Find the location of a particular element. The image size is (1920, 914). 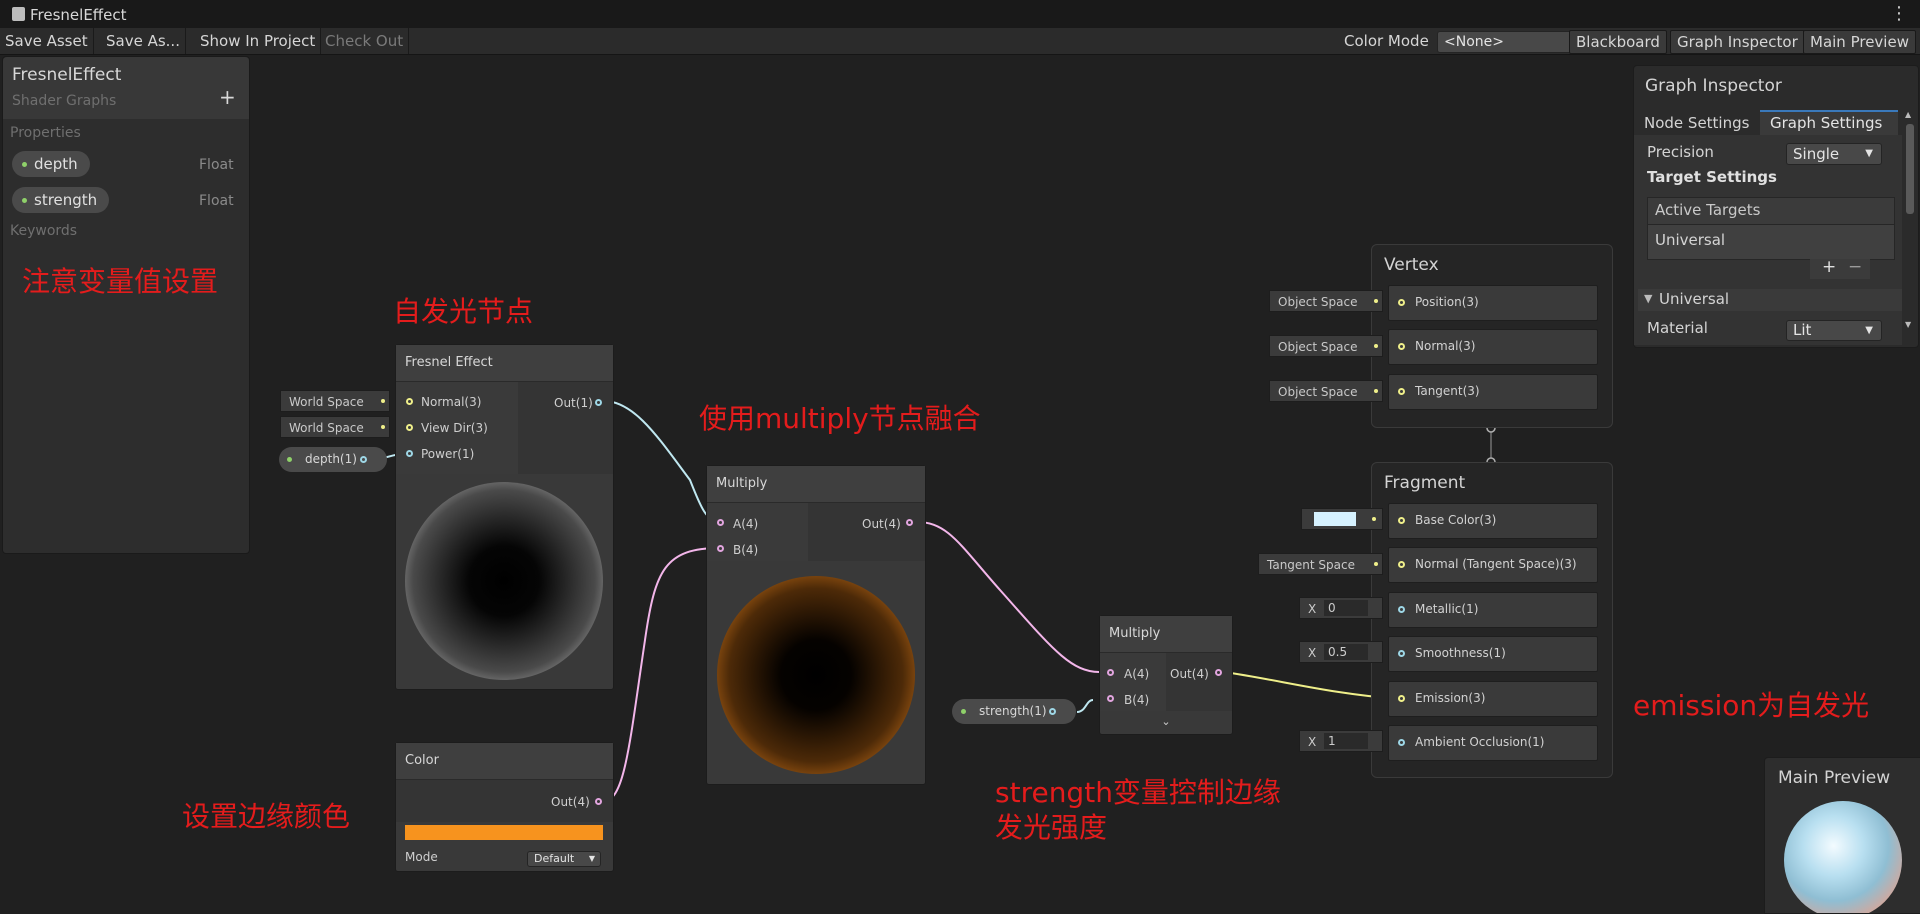

power-in-port is located at coordinates (409, 453).